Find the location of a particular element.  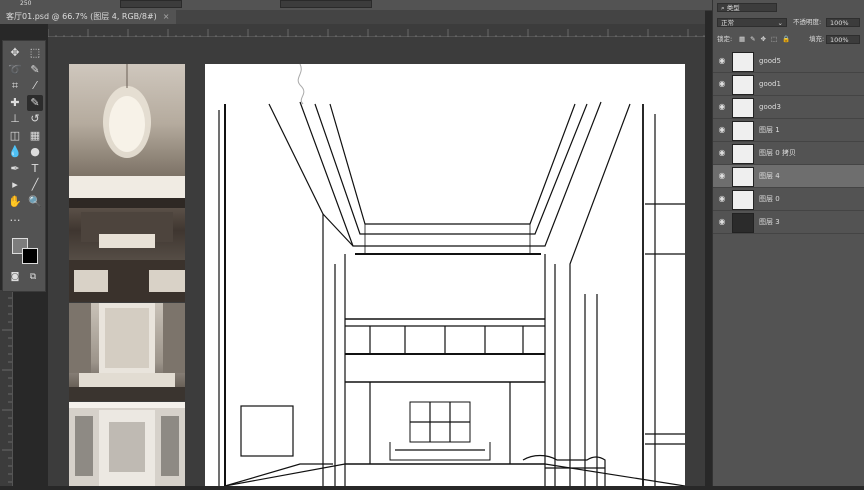

layer-row: ◉ 图层 0 拷贝 is located at coordinates (788, 153).